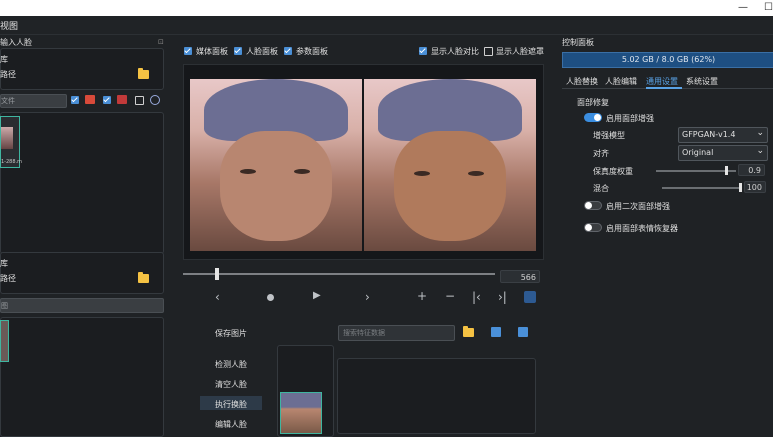  Describe the element at coordinates (520, 276) in the screenshot. I see `frame-number-spinbox: 566` at that location.